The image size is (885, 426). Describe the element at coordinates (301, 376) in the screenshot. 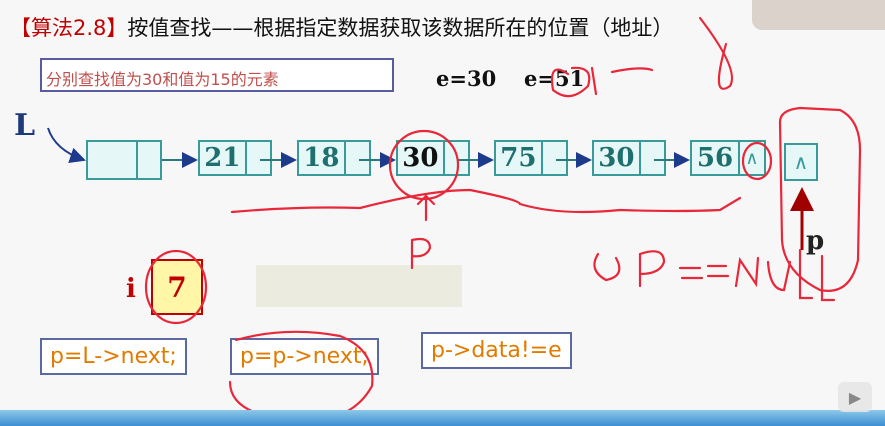

I see `ink-circle-advance` at that location.